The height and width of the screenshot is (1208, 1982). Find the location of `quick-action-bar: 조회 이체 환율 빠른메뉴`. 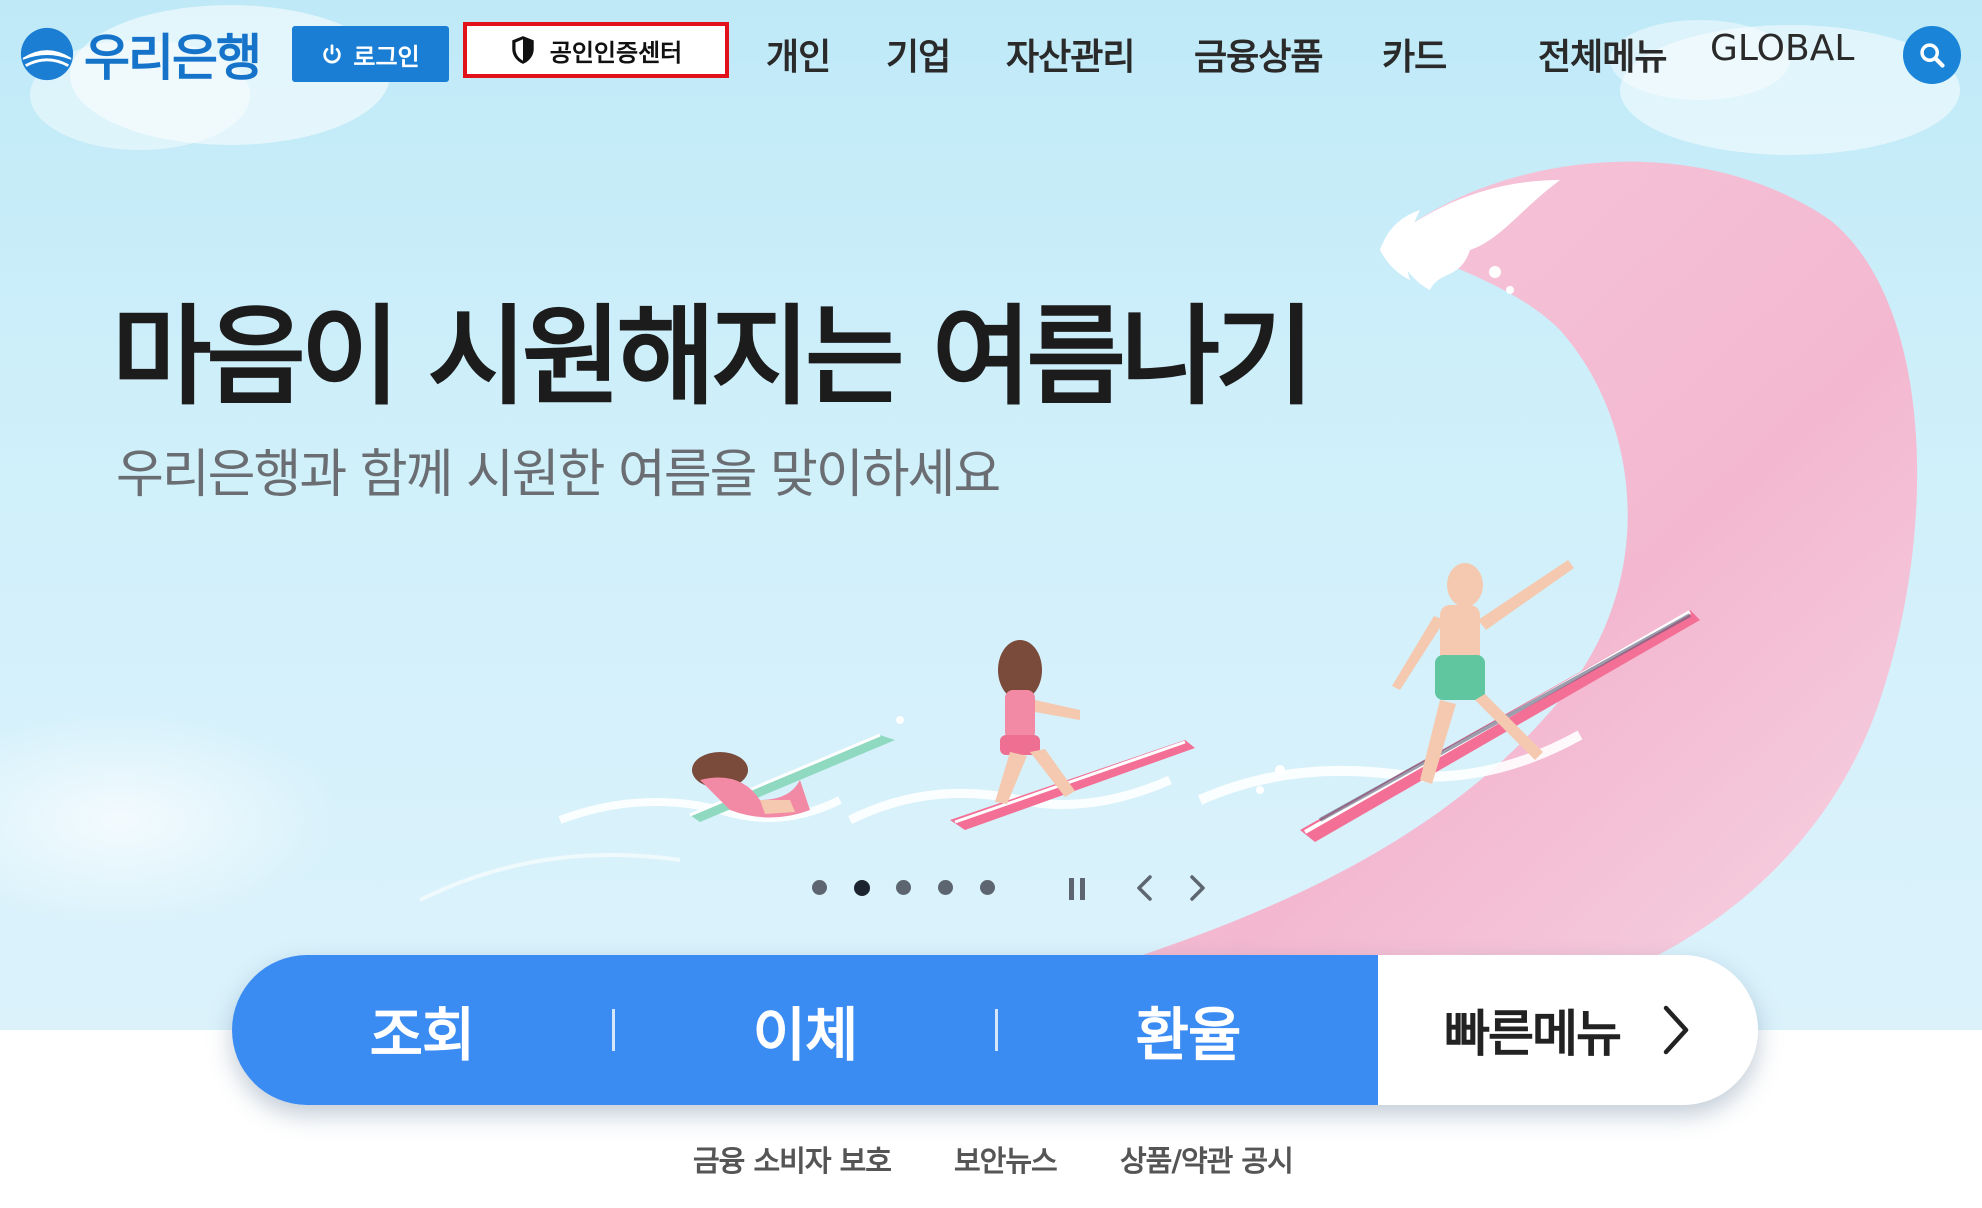

quick-action-bar: 조회 이체 환율 빠른메뉴 is located at coordinates (995, 1030).